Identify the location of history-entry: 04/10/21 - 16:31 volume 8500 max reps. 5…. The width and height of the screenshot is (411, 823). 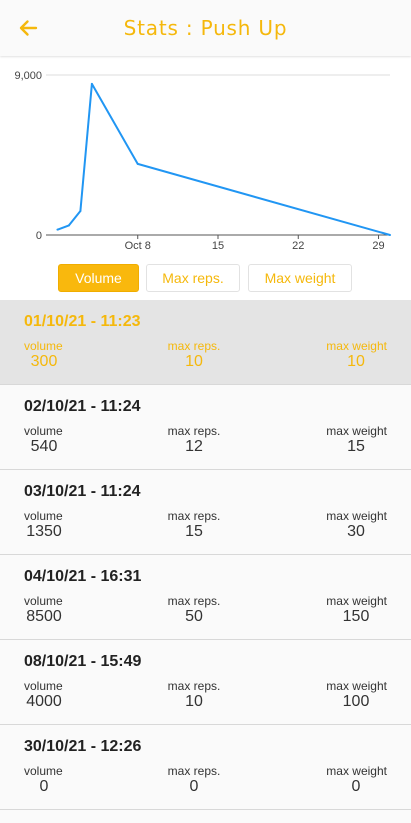
(205, 597).